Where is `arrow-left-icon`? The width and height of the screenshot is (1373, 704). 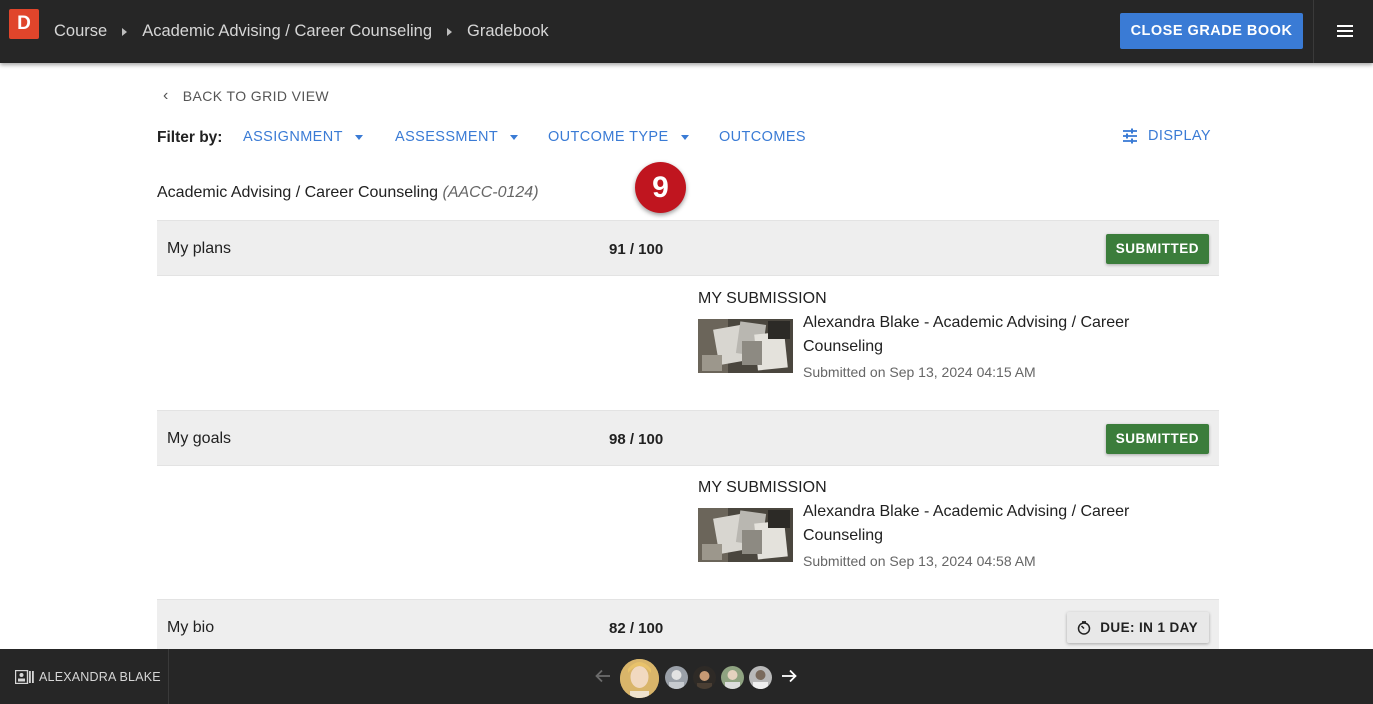
arrow-left-icon is located at coordinates (603, 676).